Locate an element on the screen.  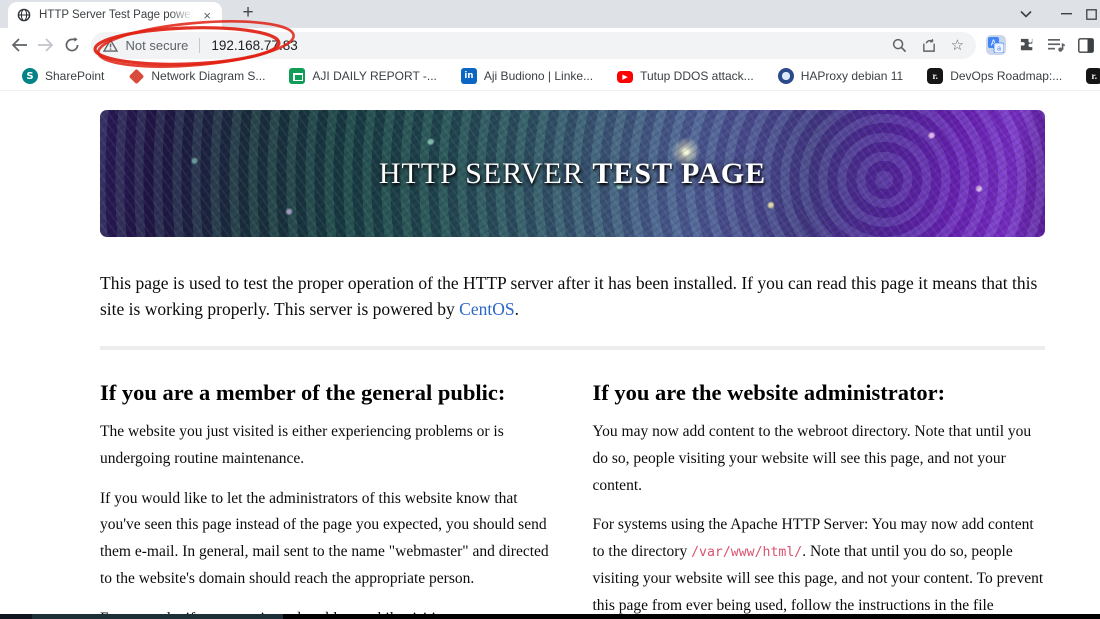
security-label: Not secure is located at coordinates (157, 45).